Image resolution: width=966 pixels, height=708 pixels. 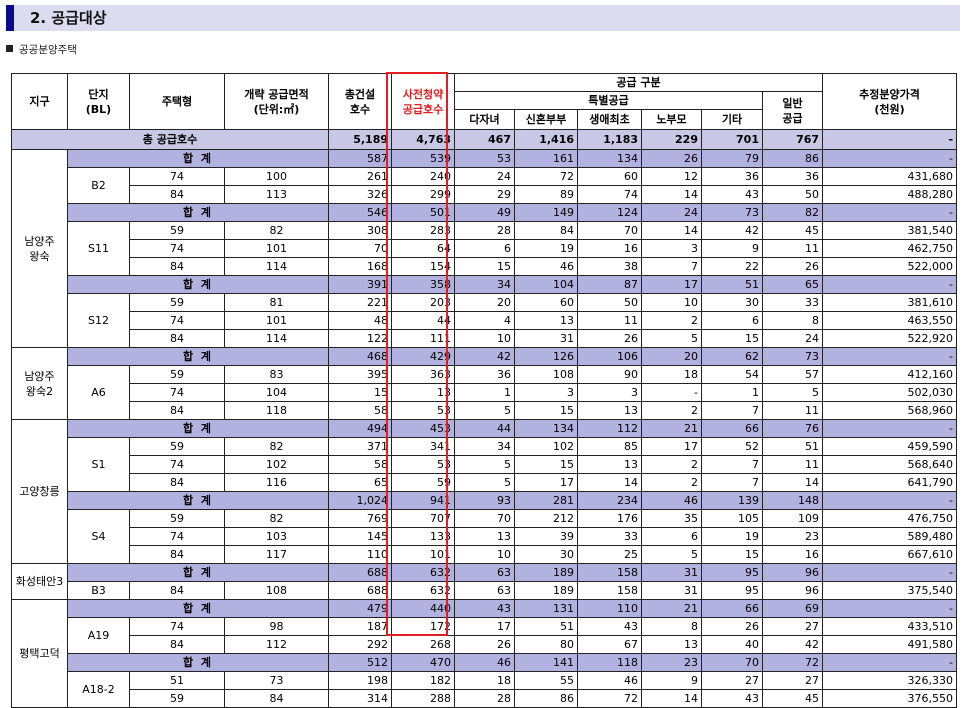 What do you see at coordinates (39, 101) in the screenshot?
I see `header-district: 지구` at bounding box center [39, 101].